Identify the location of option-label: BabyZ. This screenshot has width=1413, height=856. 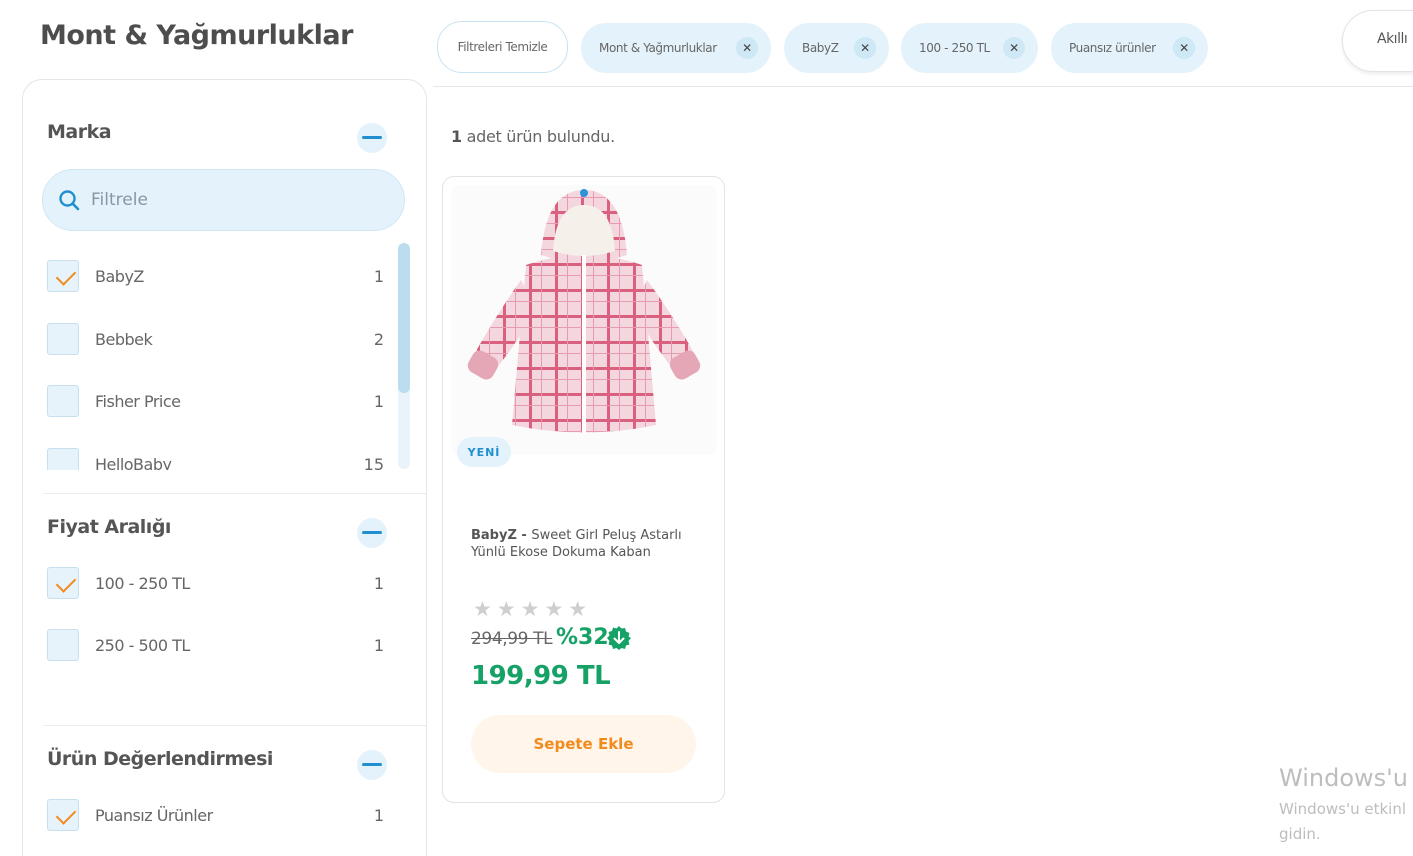
(119, 276).